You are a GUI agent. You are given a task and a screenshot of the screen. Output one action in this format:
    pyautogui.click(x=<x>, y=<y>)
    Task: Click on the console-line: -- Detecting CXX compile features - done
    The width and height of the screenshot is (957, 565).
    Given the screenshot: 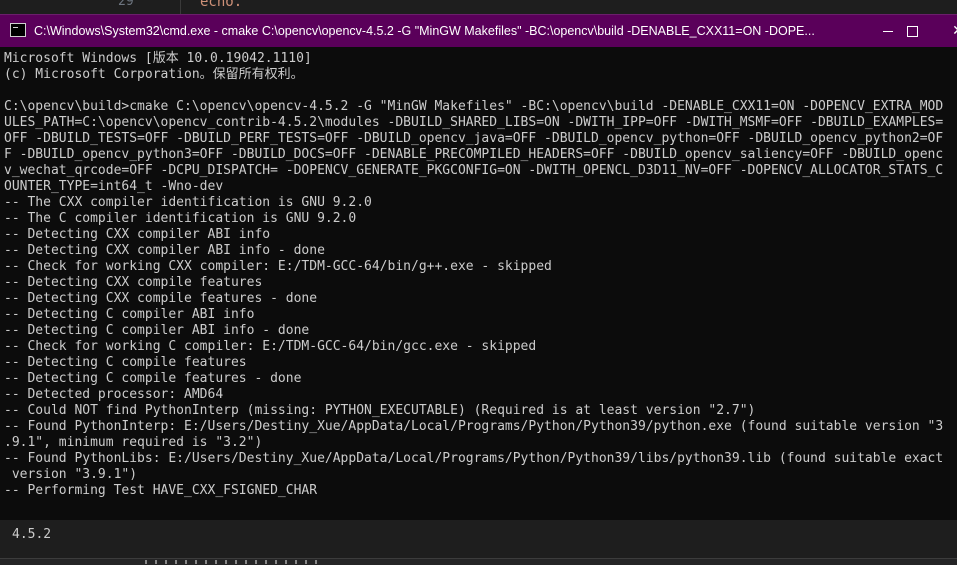 What is the action you would take?
    pyautogui.click(x=161, y=298)
    